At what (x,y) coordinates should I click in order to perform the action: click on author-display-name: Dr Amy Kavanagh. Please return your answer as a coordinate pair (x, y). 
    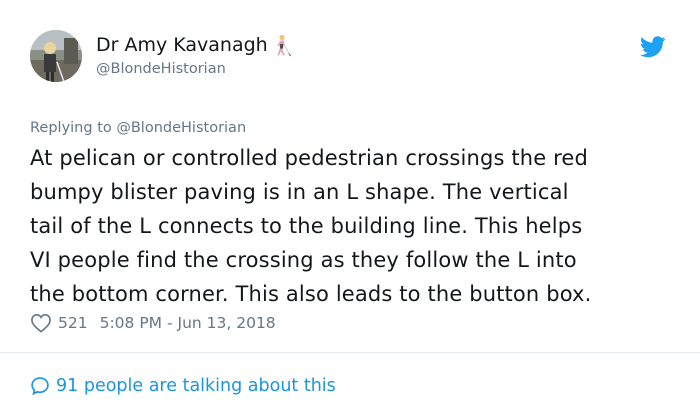
    Looking at the image, I should click on (194, 45).